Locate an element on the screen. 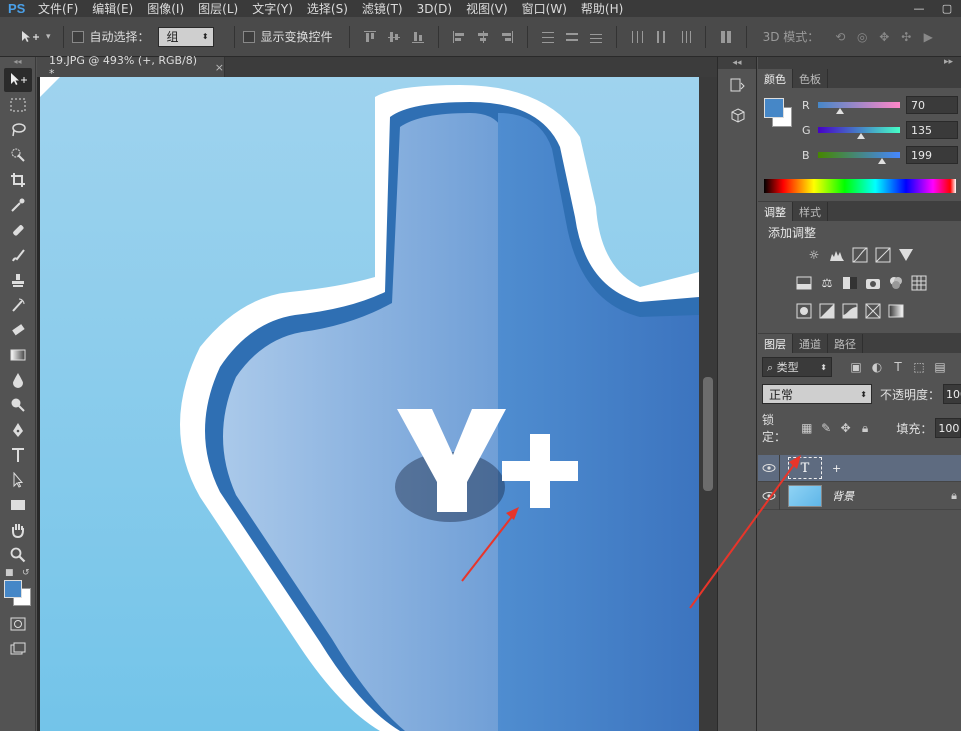 This screenshot has width=961, height=731. minimize-icon: — is located at coordinates (919, 8).